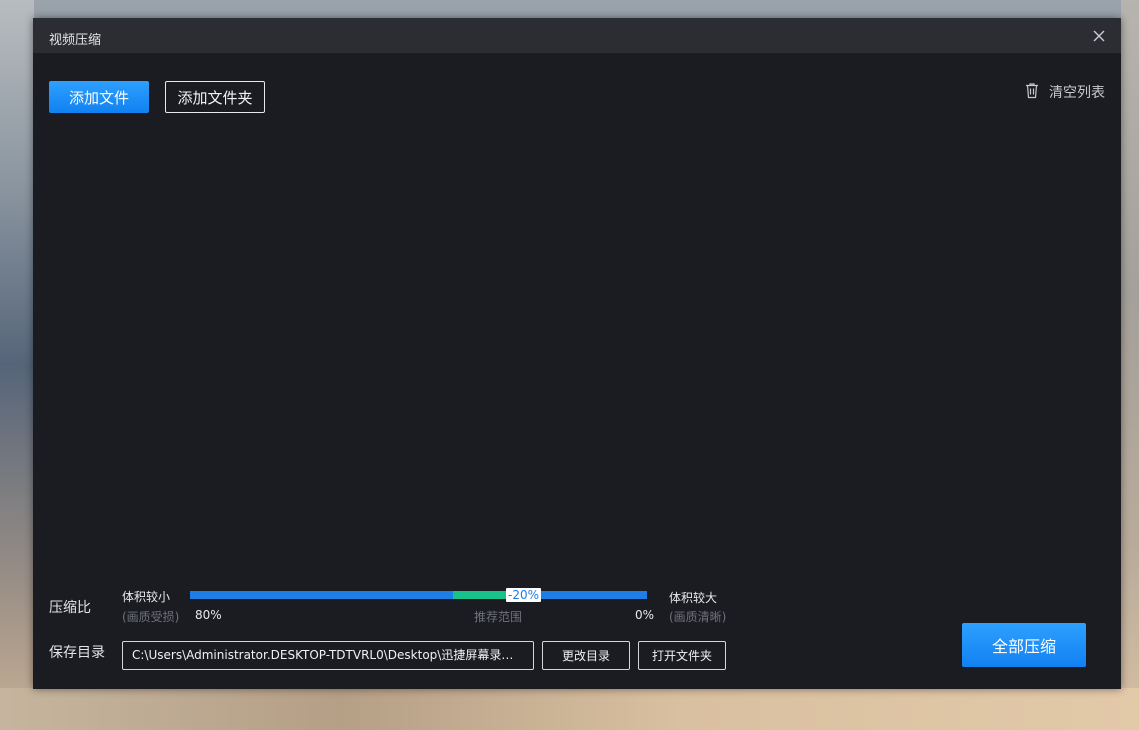 The height and width of the screenshot is (730, 1139). Describe the element at coordinates (77, 653) in the screenshot. I see `save-directory-label: 保存目录` at that location.